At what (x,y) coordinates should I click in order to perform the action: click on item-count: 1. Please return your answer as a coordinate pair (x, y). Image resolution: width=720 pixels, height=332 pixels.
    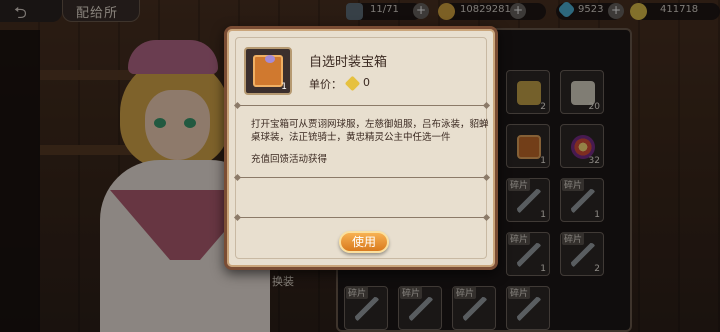
    Looking at the image, I should click on (284, 87).